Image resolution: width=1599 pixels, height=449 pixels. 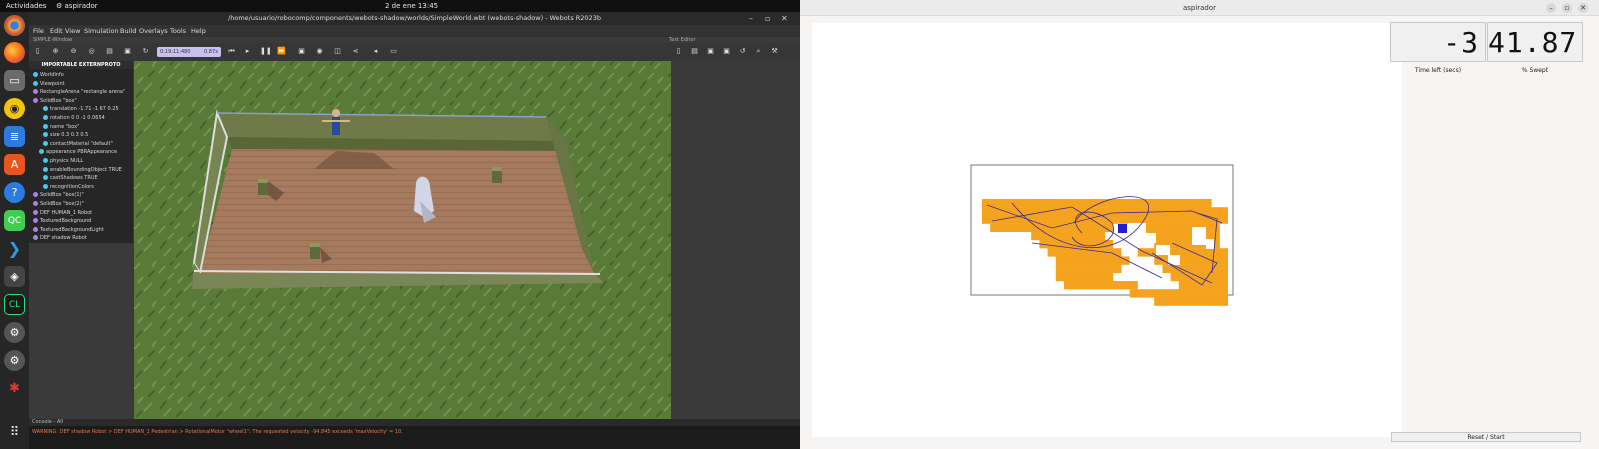 I want to click on scene-tree-item: SolidBox "box(1)", so click(x=58, y=195).